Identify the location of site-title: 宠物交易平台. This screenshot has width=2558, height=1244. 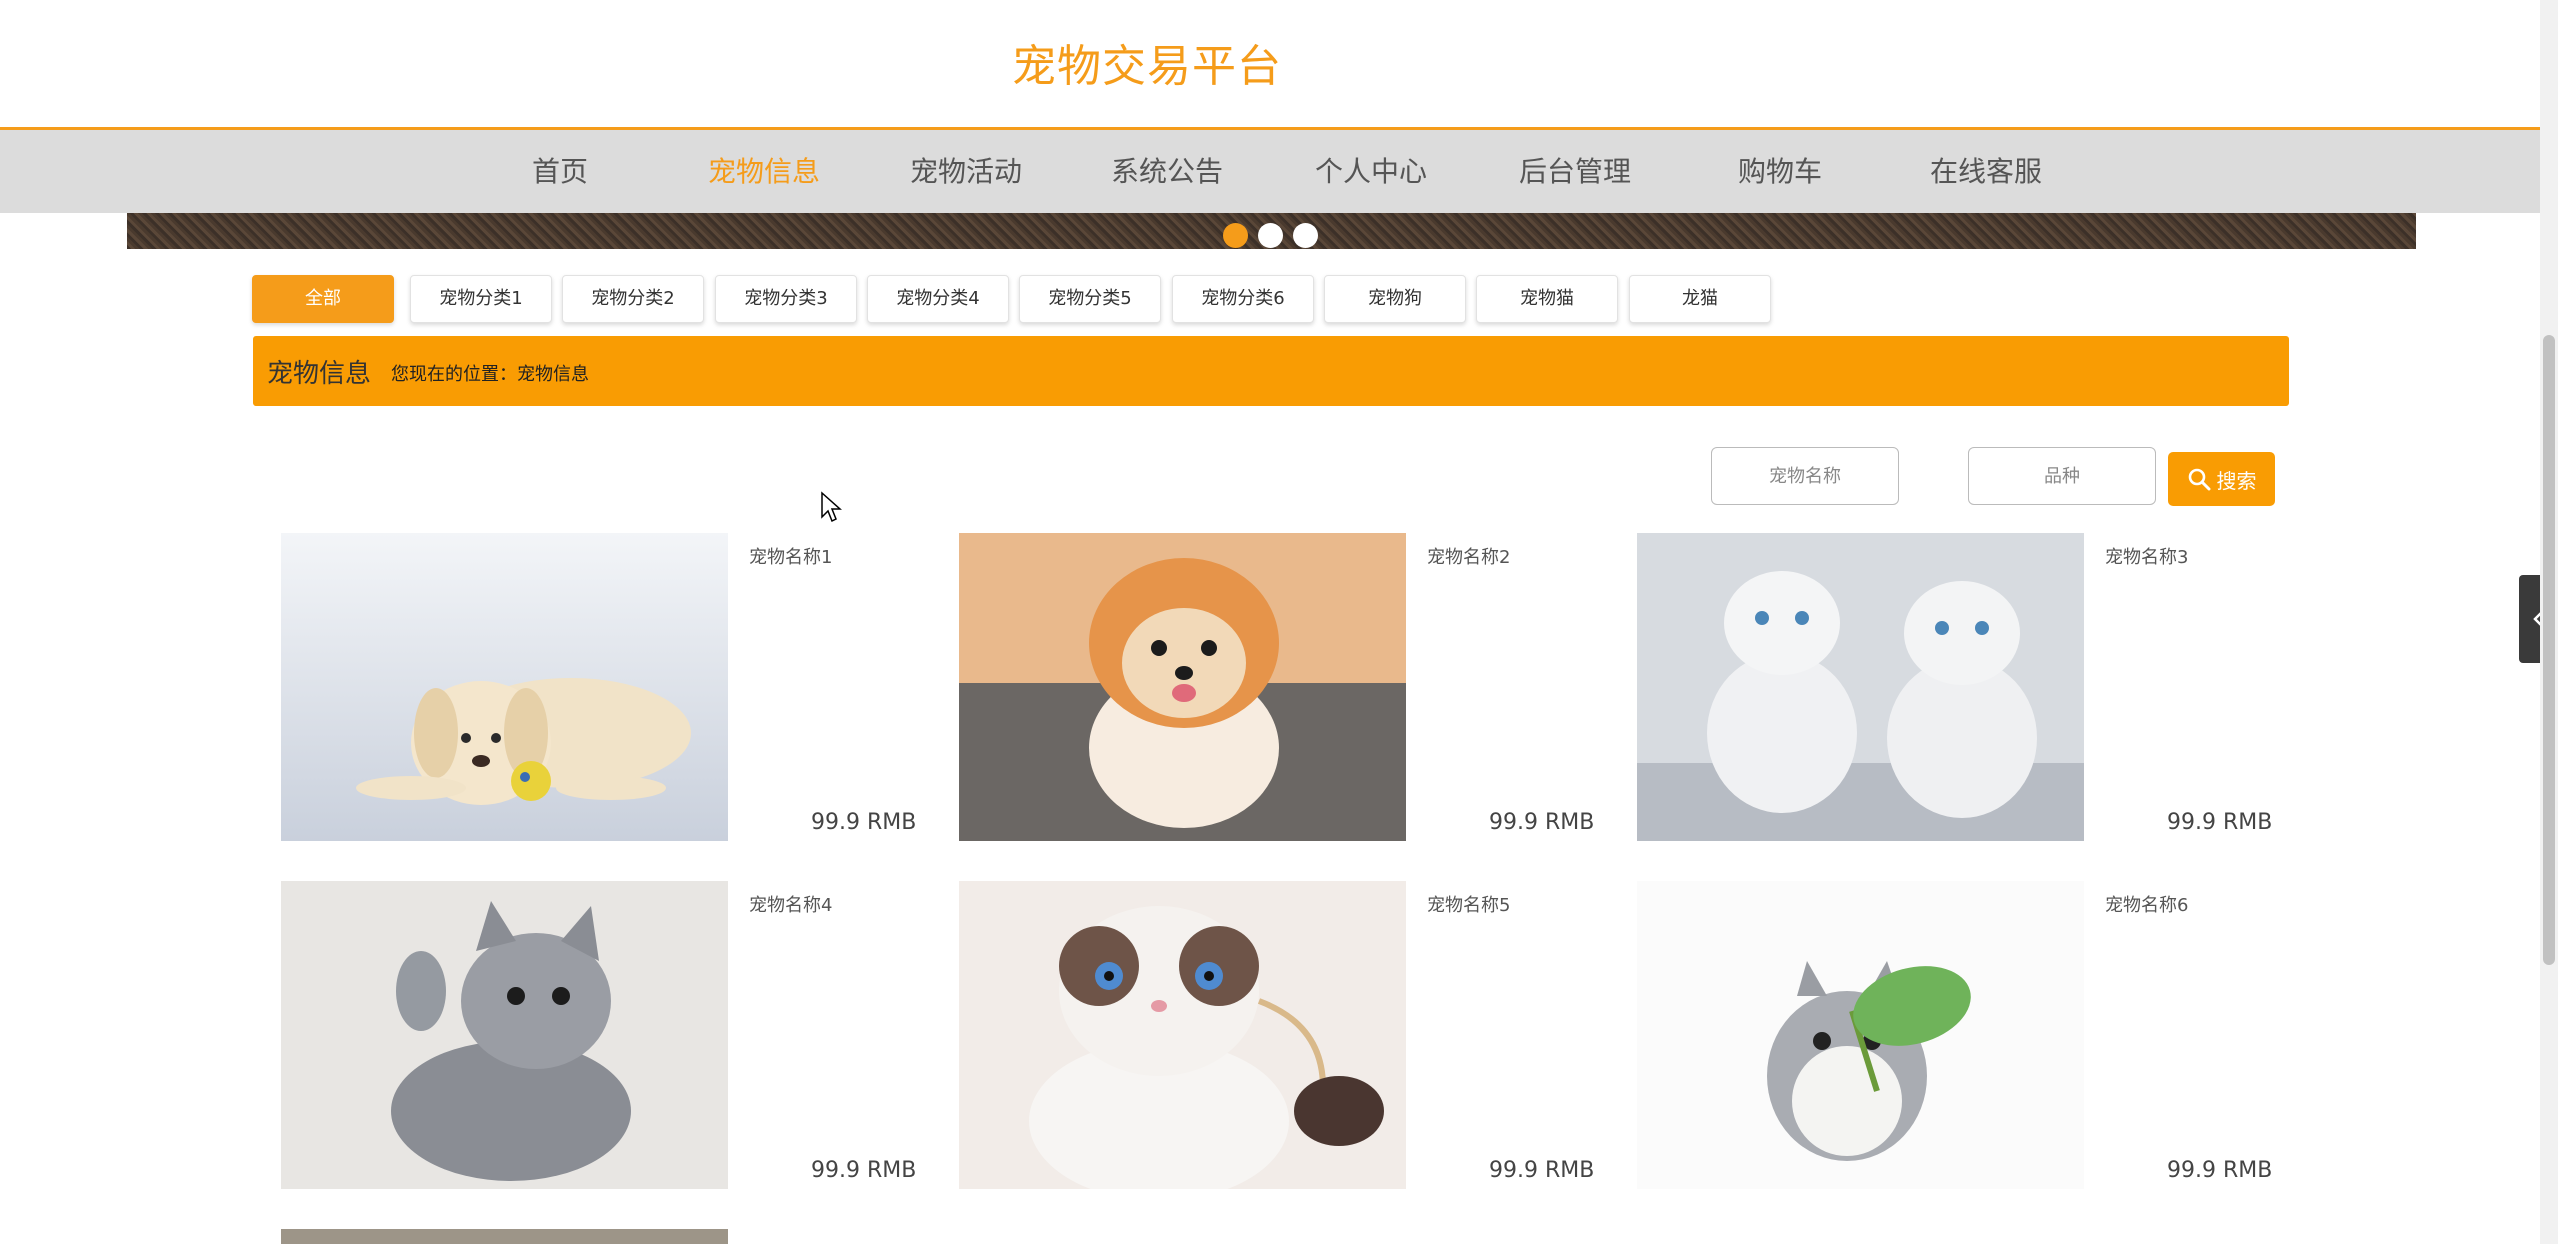
(1147, 62).